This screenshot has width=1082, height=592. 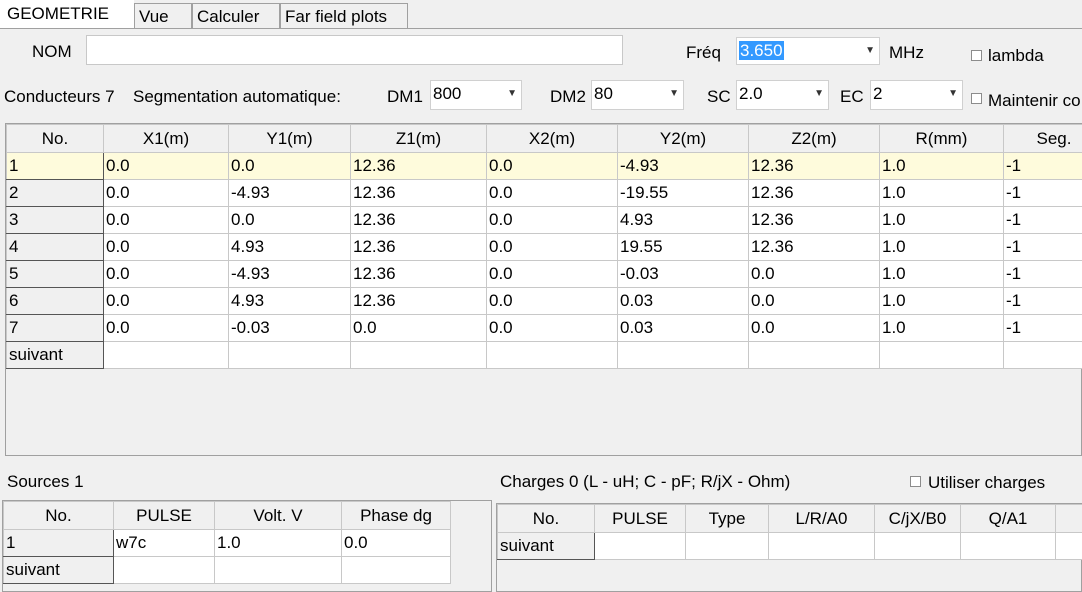 I want to click on row-header: 7, so click(x=55, y=328).